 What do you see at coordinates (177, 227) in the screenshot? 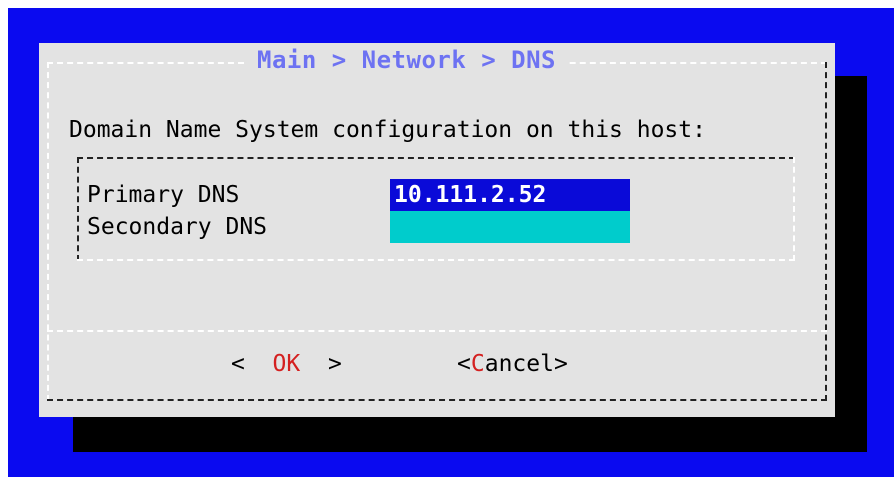
I see `secondary-dns-label: Secondary DNS` at bounding box center [177, 227].